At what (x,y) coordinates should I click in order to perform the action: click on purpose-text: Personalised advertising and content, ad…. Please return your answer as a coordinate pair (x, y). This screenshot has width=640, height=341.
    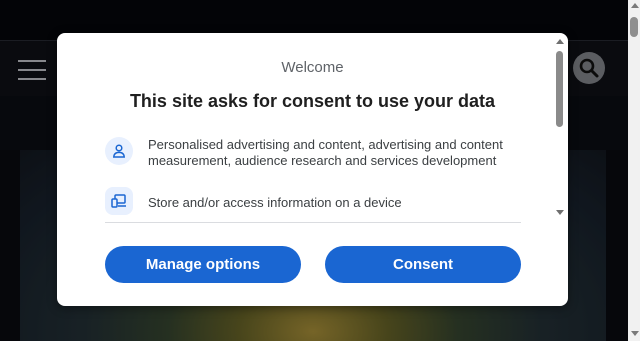
    Looking at the image, I should click on (325, 152).